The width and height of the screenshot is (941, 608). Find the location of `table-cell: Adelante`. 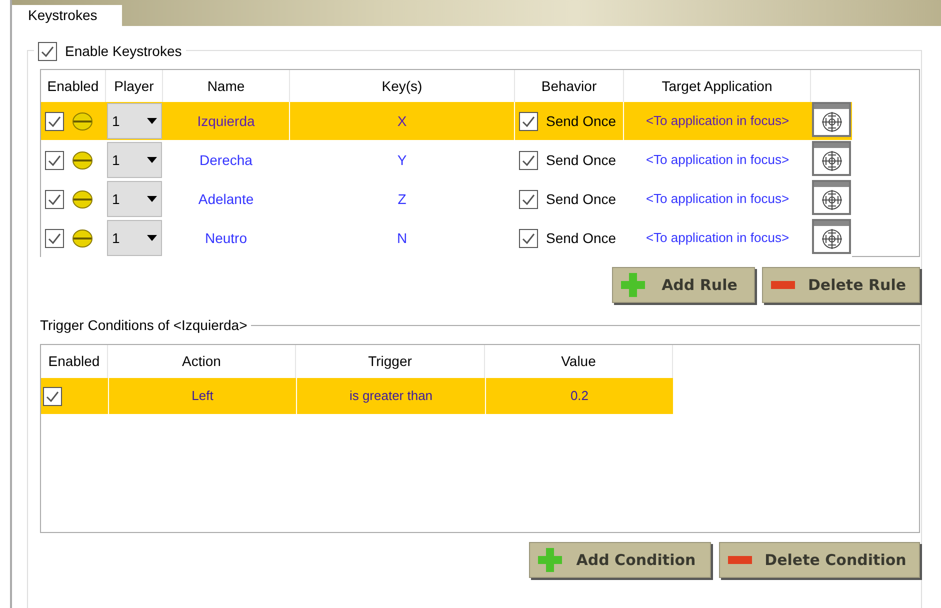

table-cell: Adelante is located at coordinates (226, 199).